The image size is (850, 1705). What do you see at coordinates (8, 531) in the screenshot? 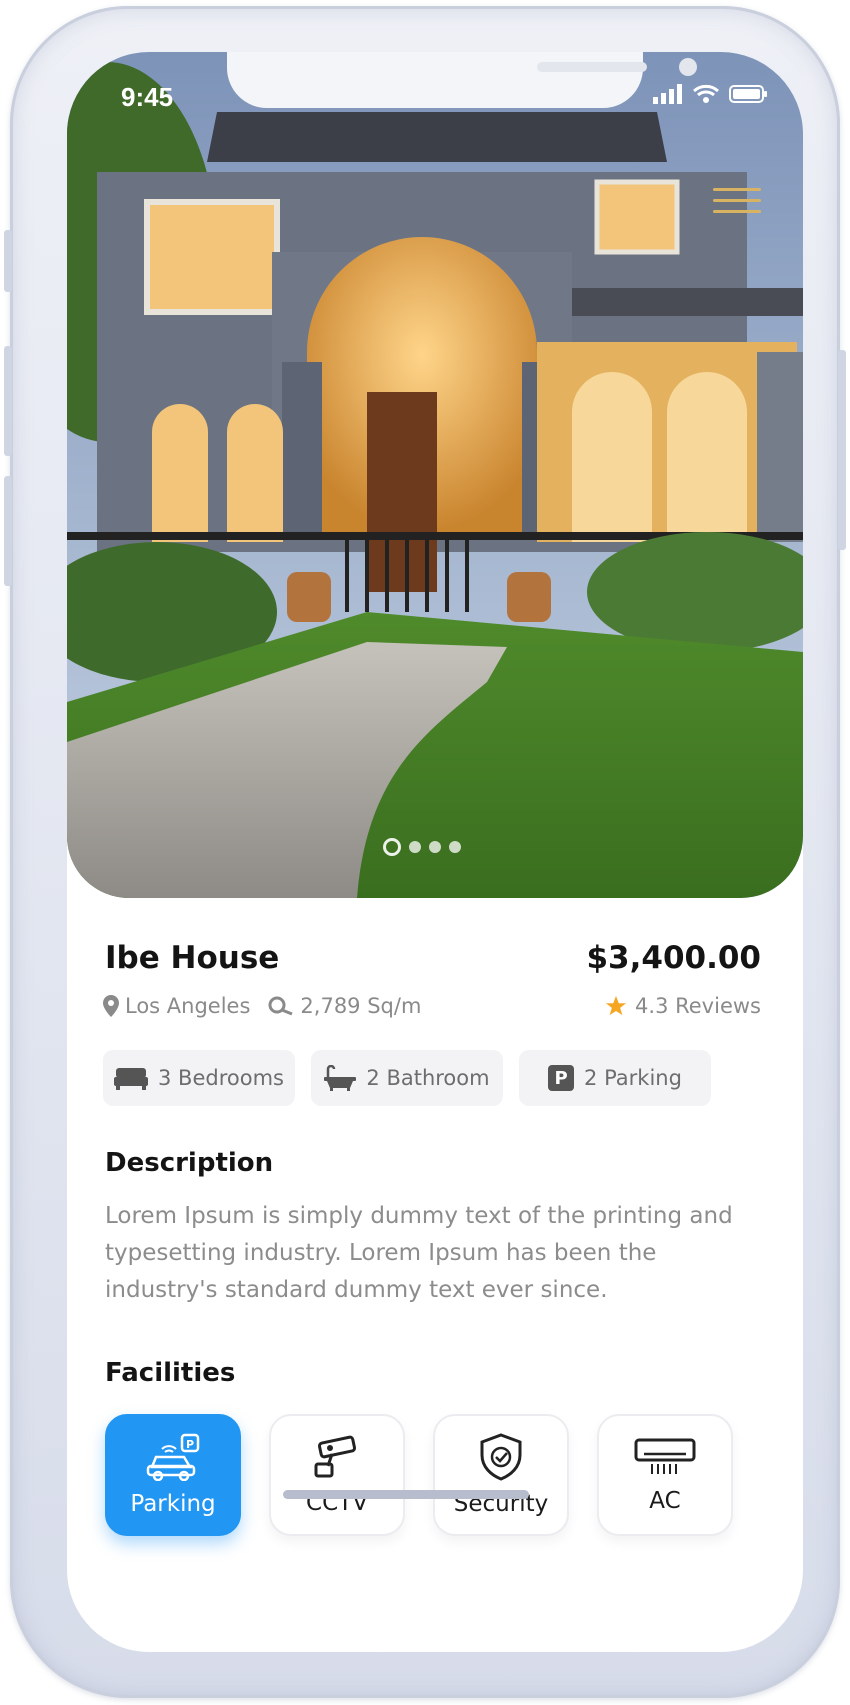
I see `volume-down-button` at bounding box center [8, 531].